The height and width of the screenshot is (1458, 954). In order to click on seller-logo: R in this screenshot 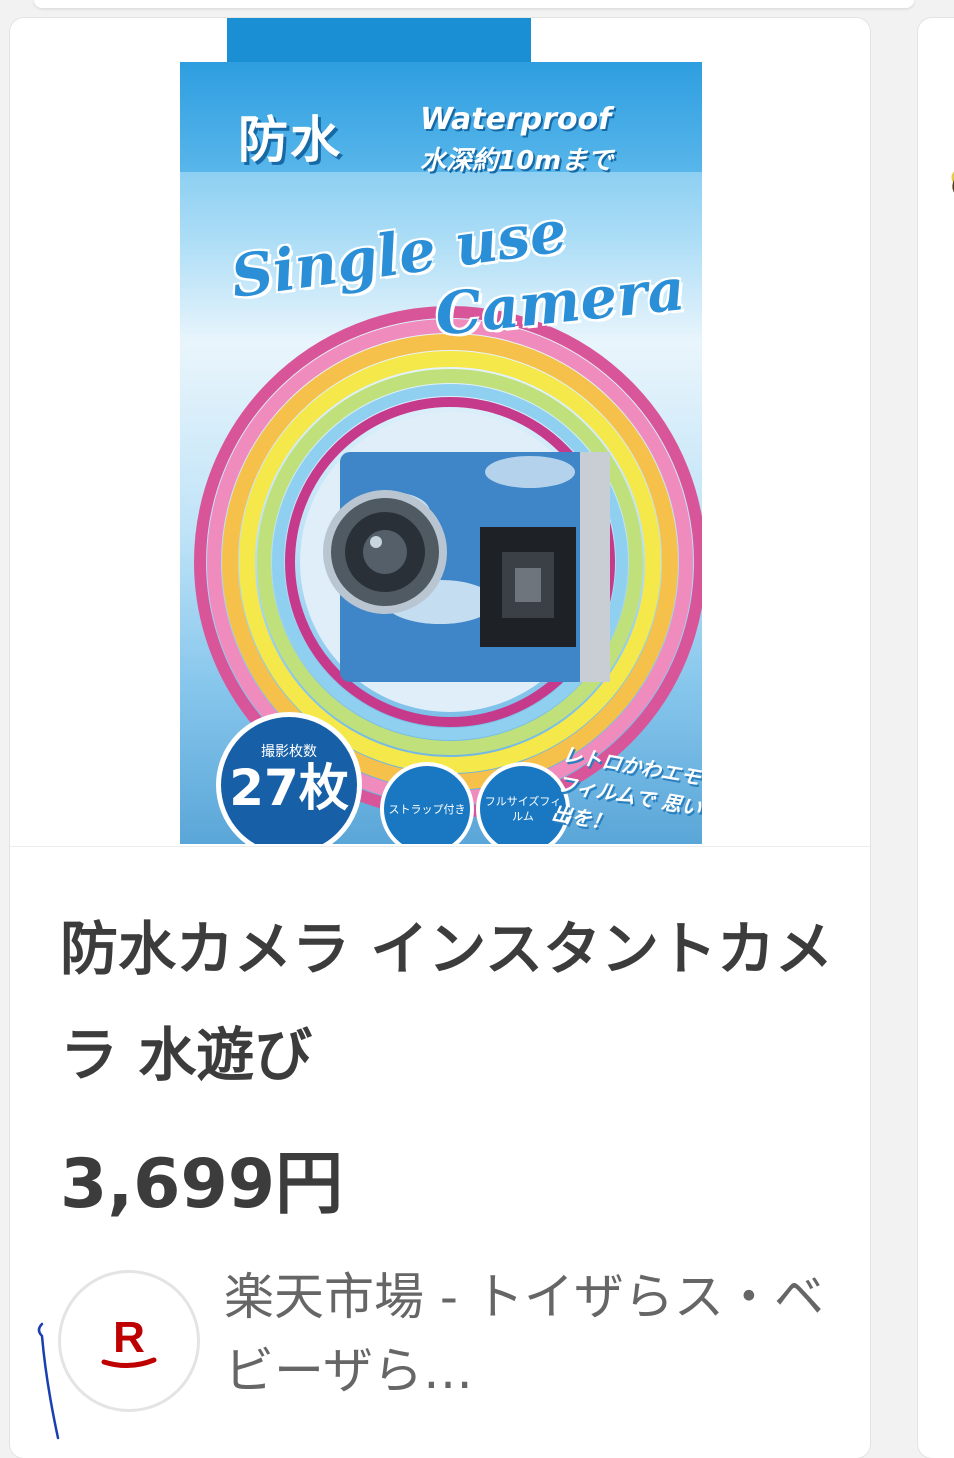, I will do `click(129, 1341)`.